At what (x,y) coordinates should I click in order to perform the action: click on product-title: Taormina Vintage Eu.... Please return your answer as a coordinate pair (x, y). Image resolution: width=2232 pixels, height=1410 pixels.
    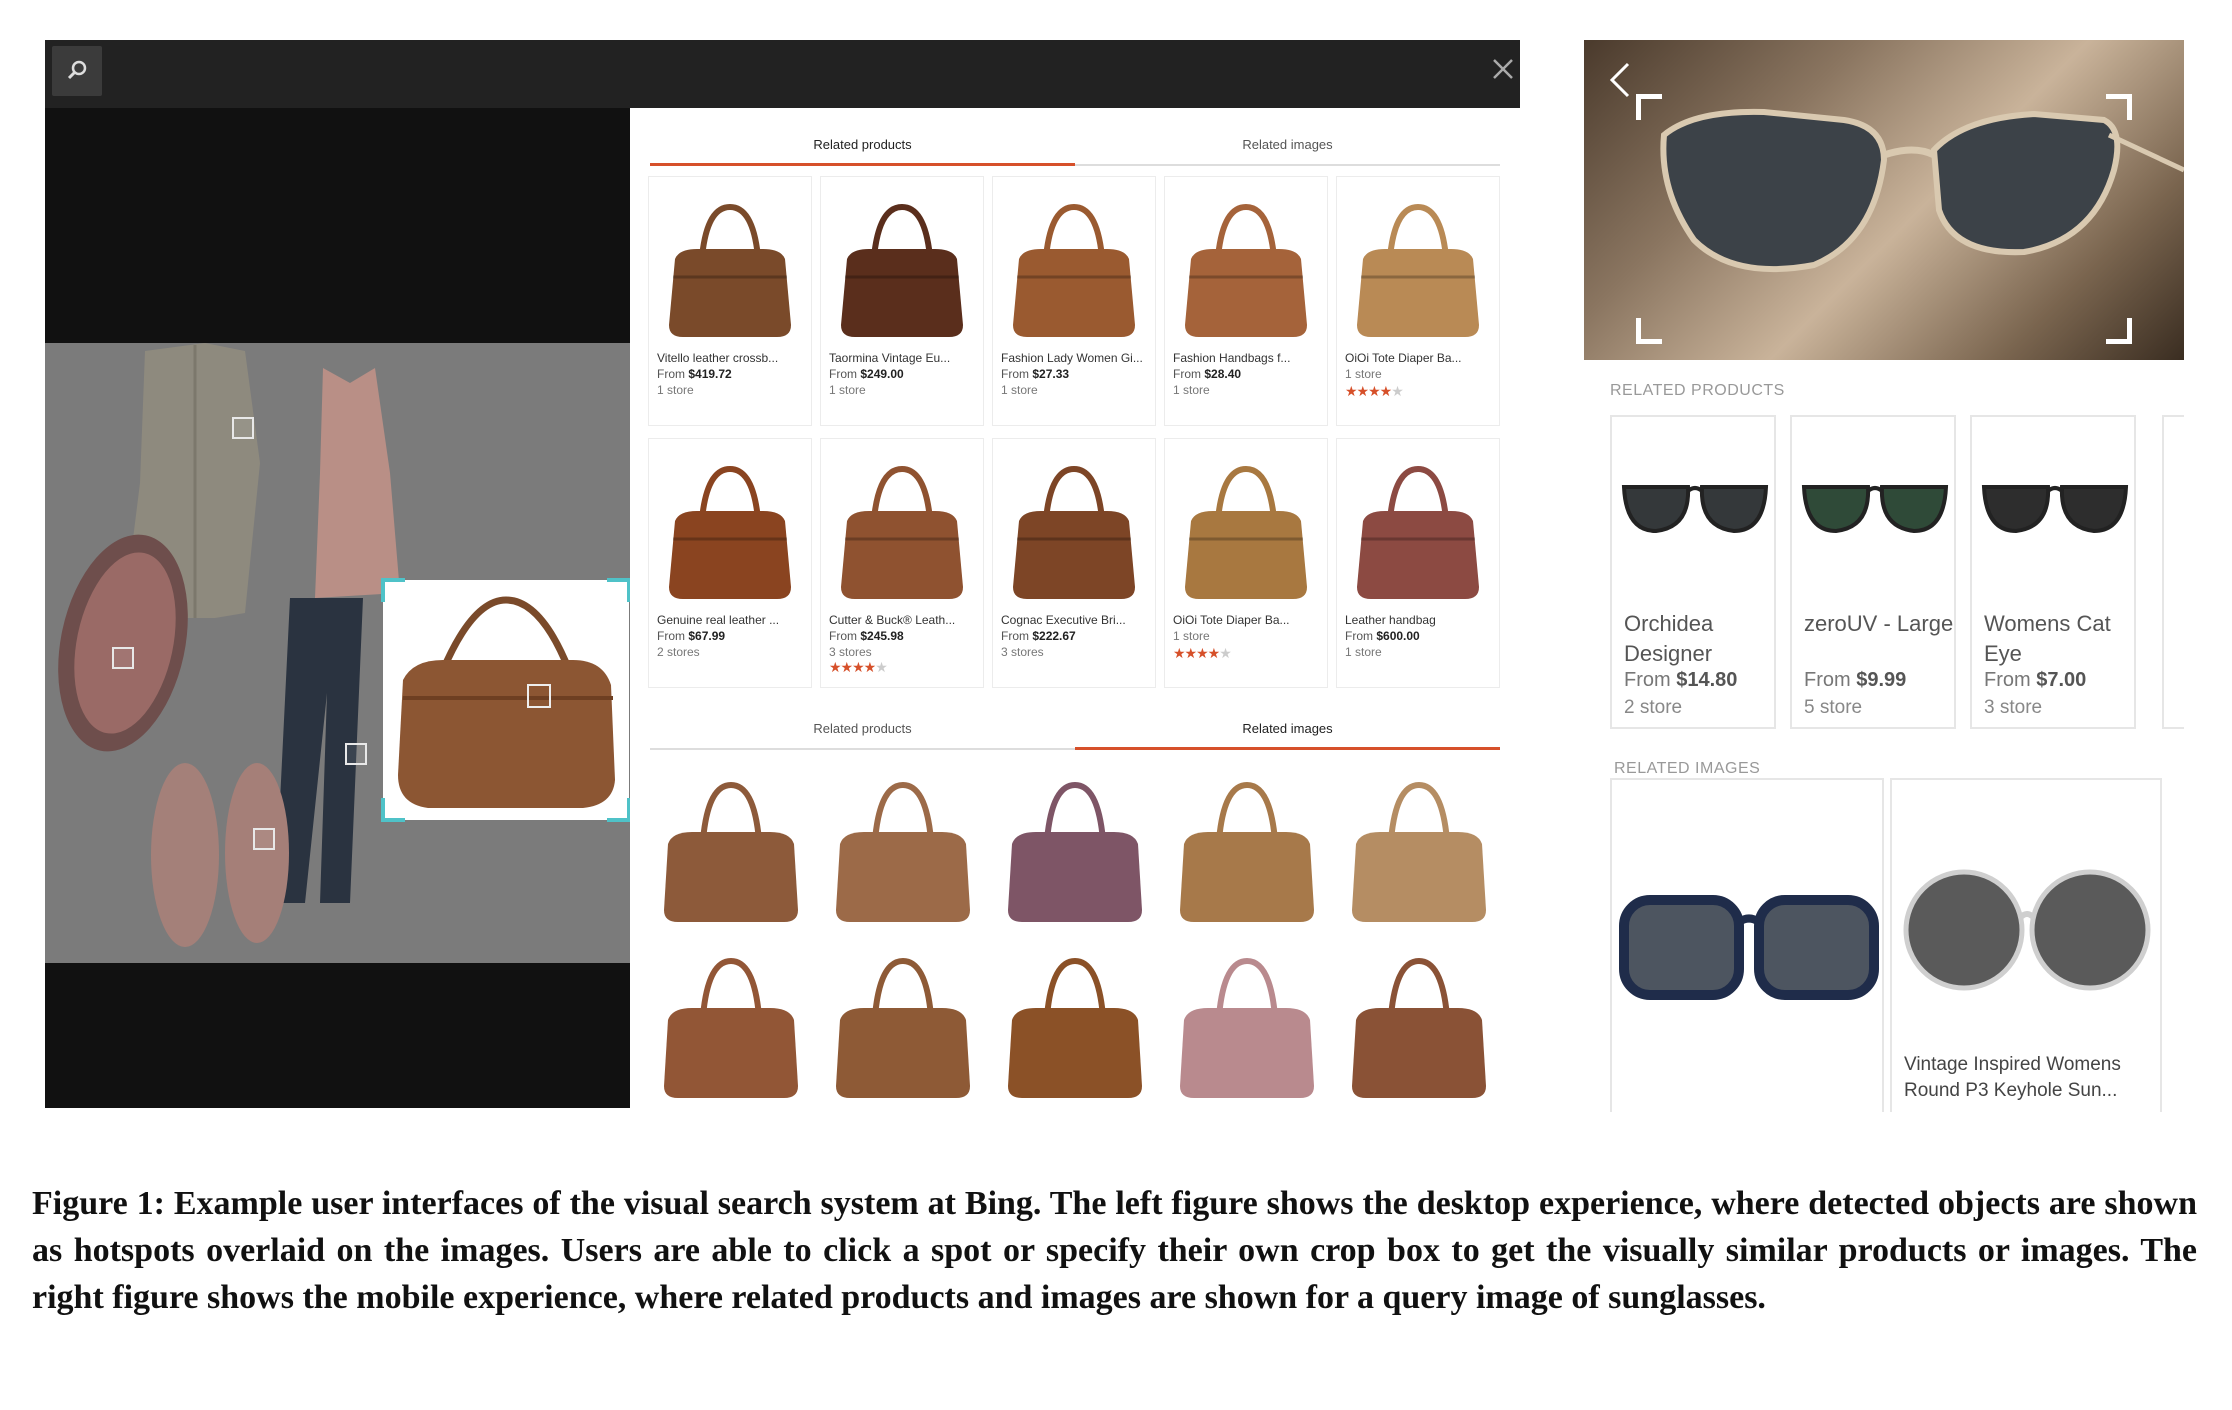
    Looking at the image, I should click on (904, 358).